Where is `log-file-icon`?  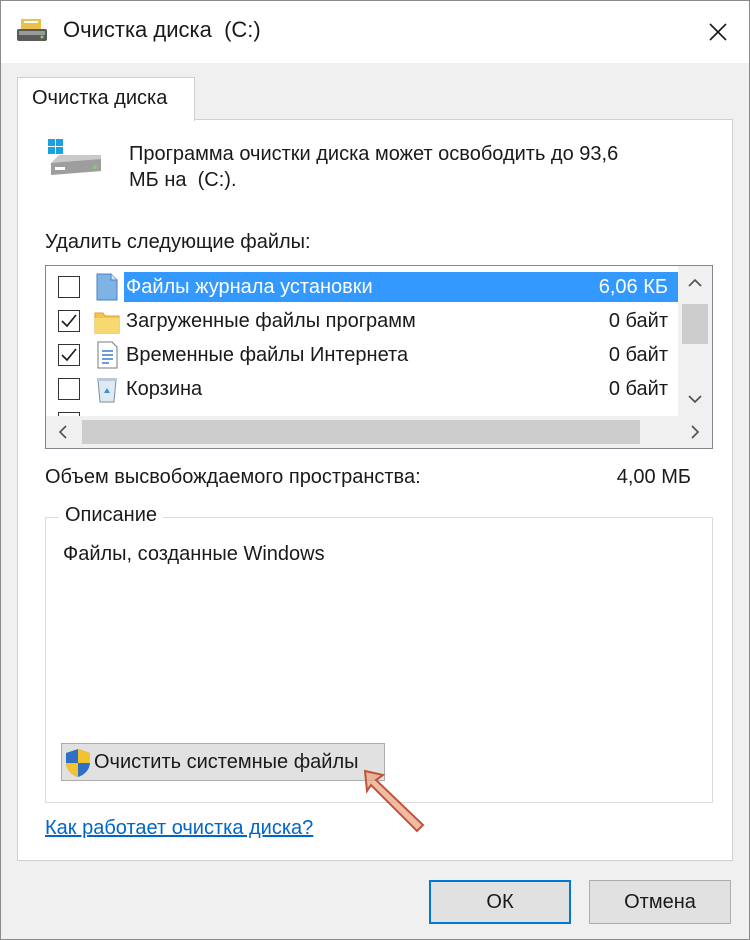
log-file-icon is located at coordinates (107, 287).